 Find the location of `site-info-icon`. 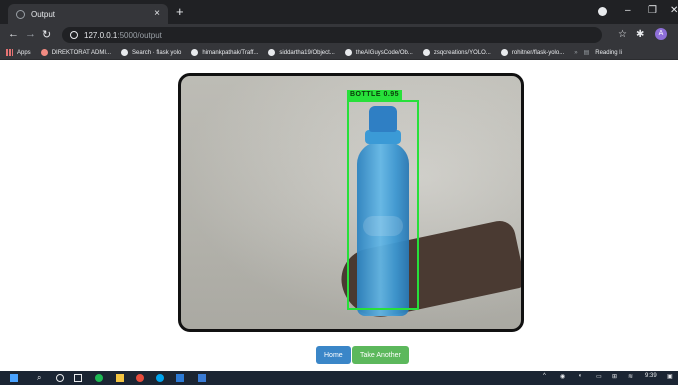

site-info-icon is located at coordinates (74, 35).